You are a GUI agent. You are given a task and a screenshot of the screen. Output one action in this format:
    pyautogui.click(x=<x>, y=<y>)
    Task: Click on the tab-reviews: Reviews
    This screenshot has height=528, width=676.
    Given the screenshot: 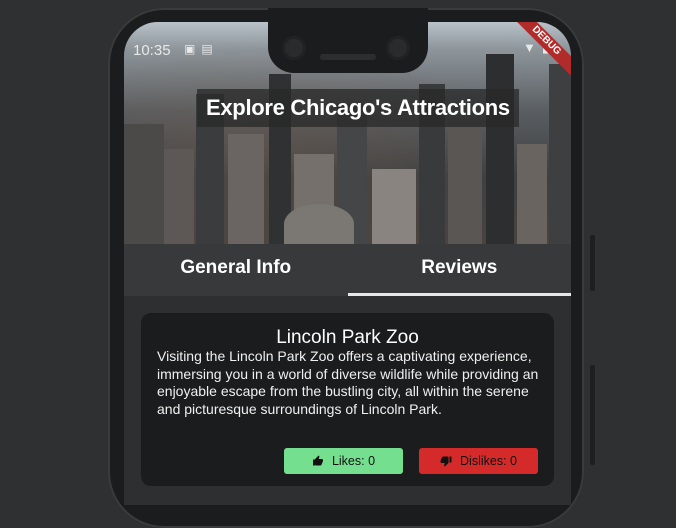 What is the action you would take?
    pyautogui.click(x=459, y=270)
    